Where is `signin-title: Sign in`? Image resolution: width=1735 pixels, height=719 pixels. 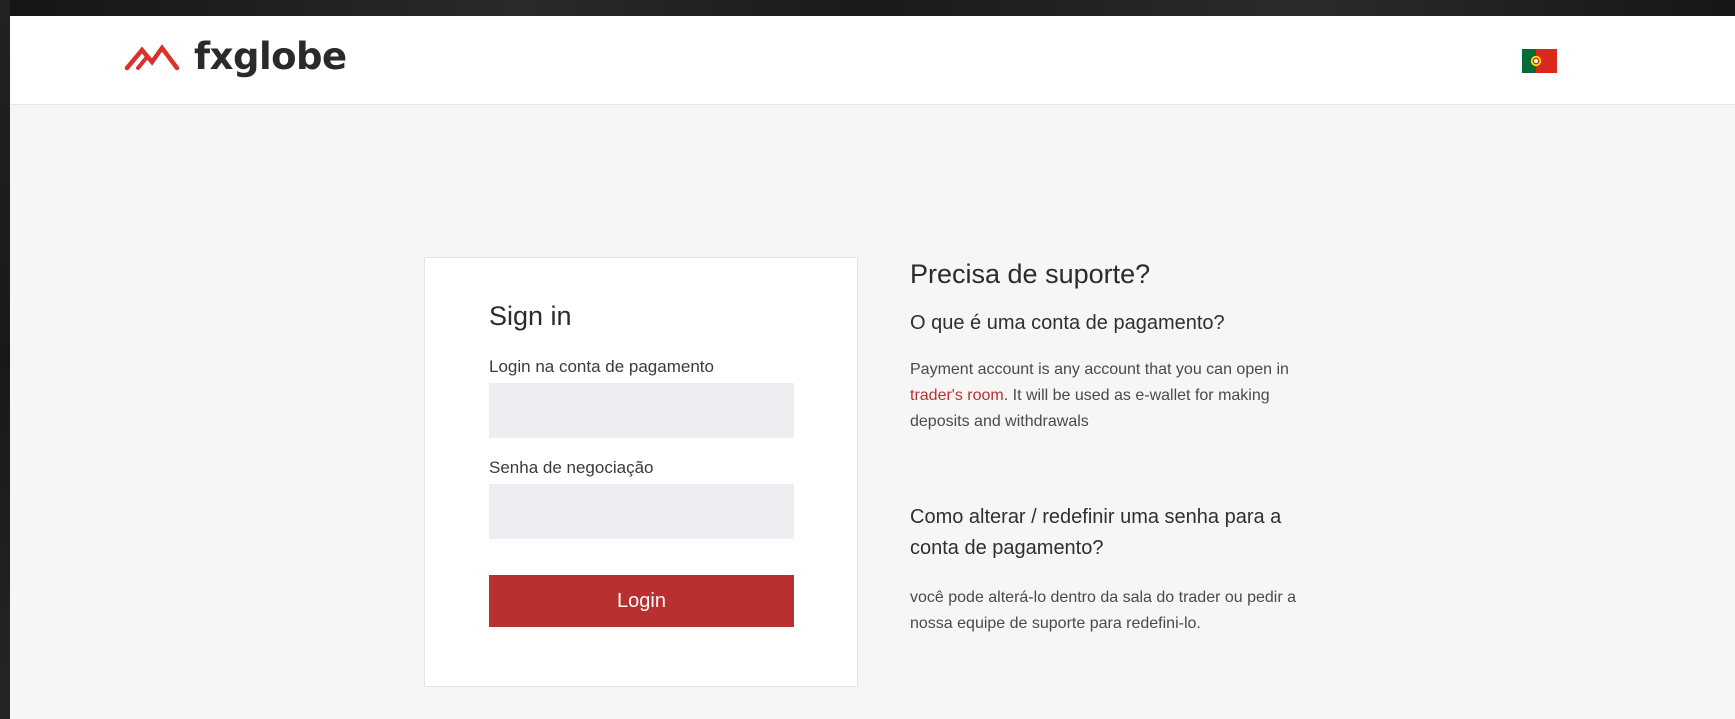
signin-title: Sign in is located at coordinates (530, 316).